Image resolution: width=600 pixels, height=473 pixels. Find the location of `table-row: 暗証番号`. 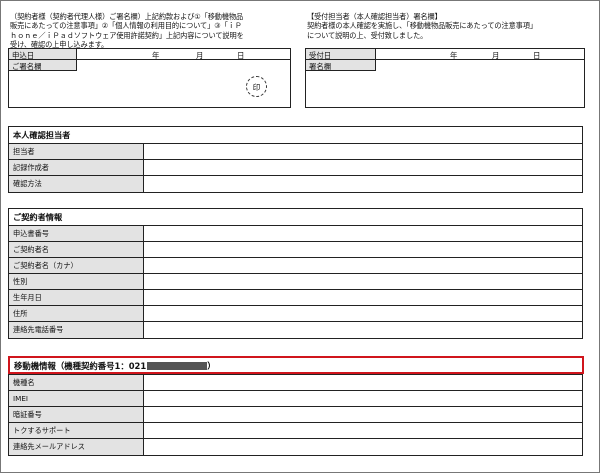

table-row: 暗証番号 is located at coordinates (295, 415).